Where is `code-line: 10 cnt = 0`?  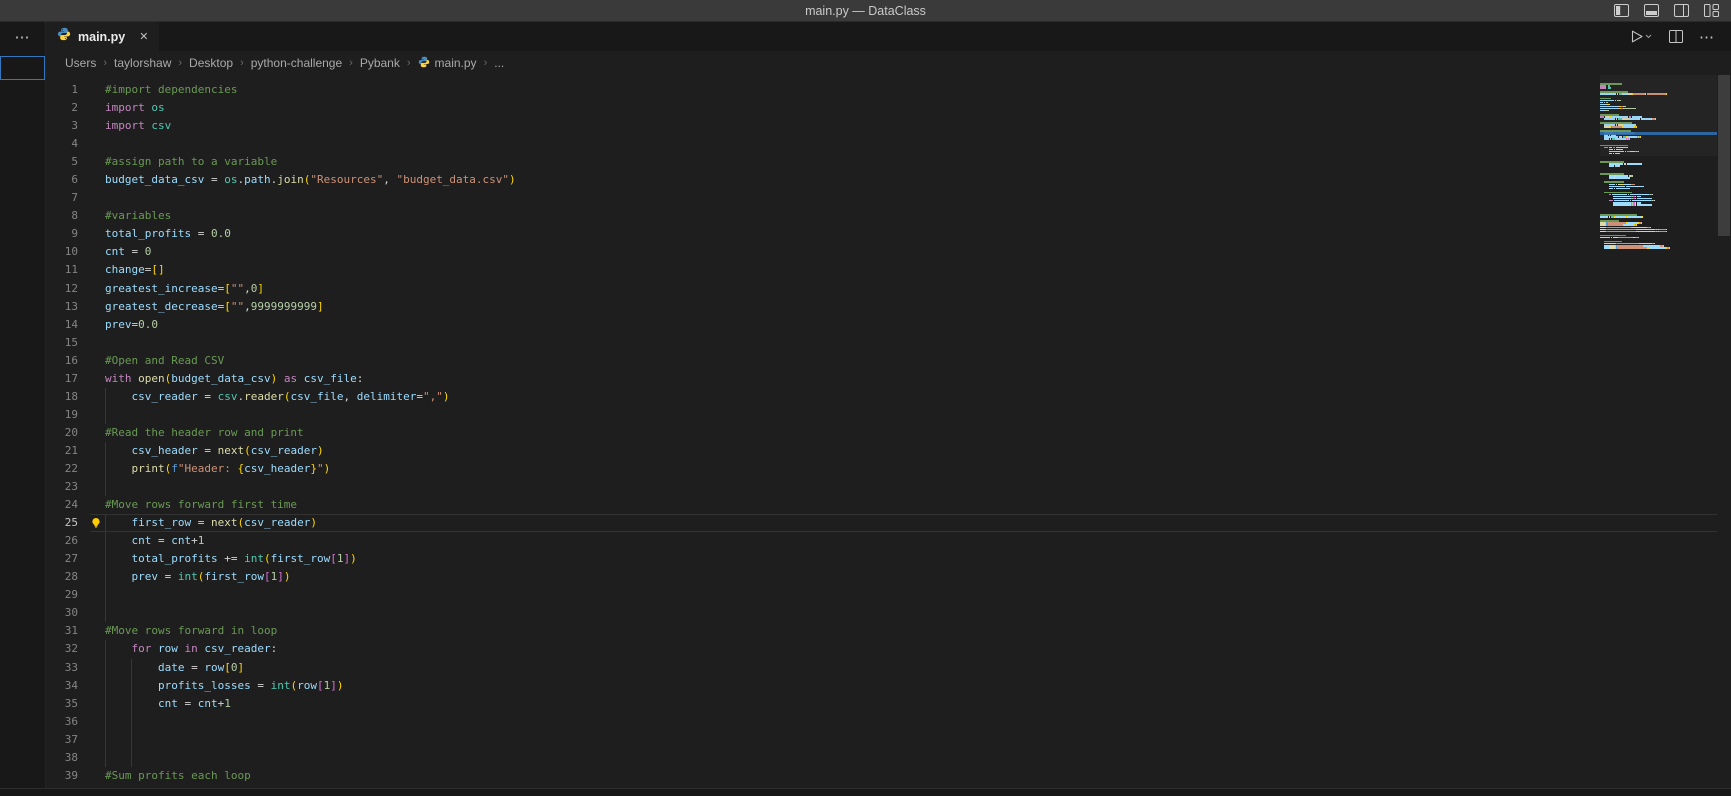
code-line: 10 cnt = 0 is located at coordinates (888, 252).